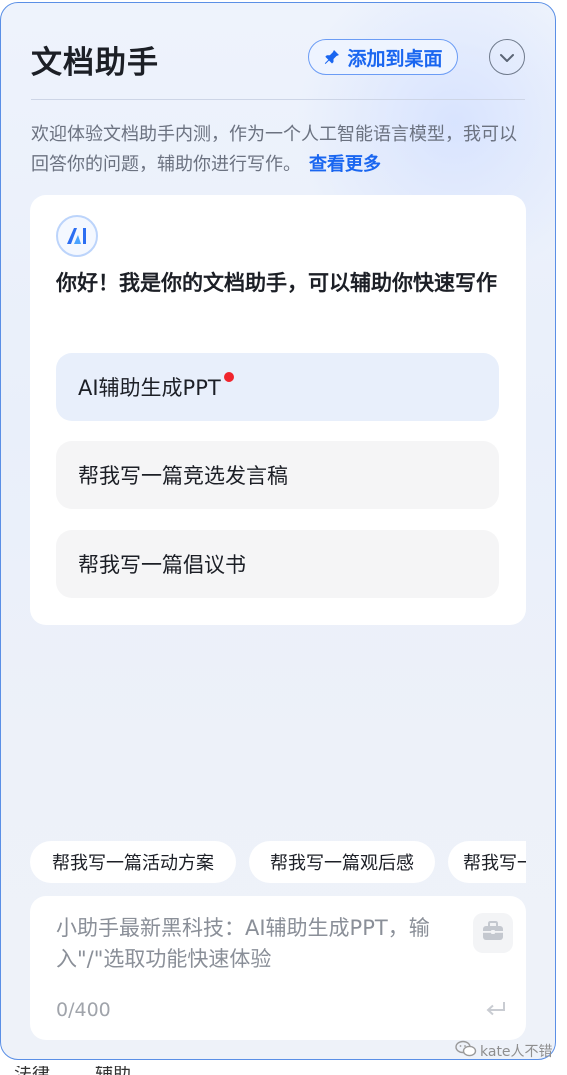 Image resolution: width=567 pixels, height=1075 pixels. What do you see at coordinates (494, 863) in the screenshot?
I see `chip-label: 帮我写一` at bounding box center [494, 863].